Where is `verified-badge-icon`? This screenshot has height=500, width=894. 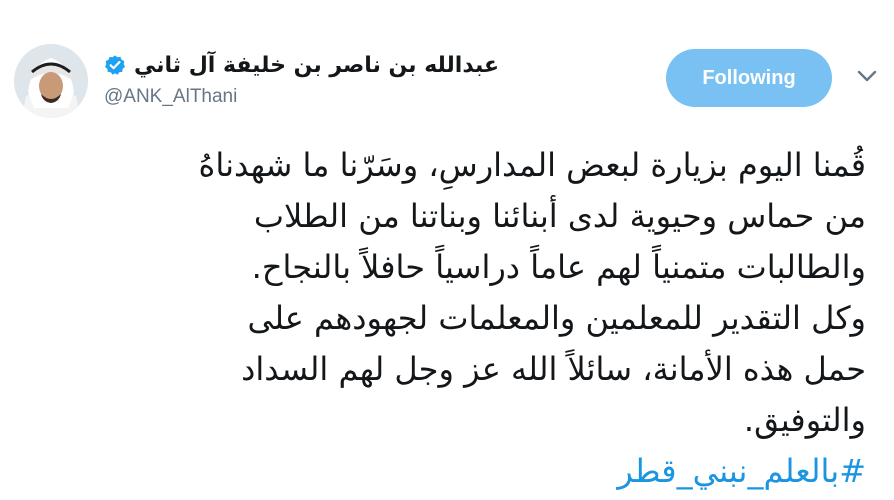
verified-badge-icon is located at coordinates (115, 65).